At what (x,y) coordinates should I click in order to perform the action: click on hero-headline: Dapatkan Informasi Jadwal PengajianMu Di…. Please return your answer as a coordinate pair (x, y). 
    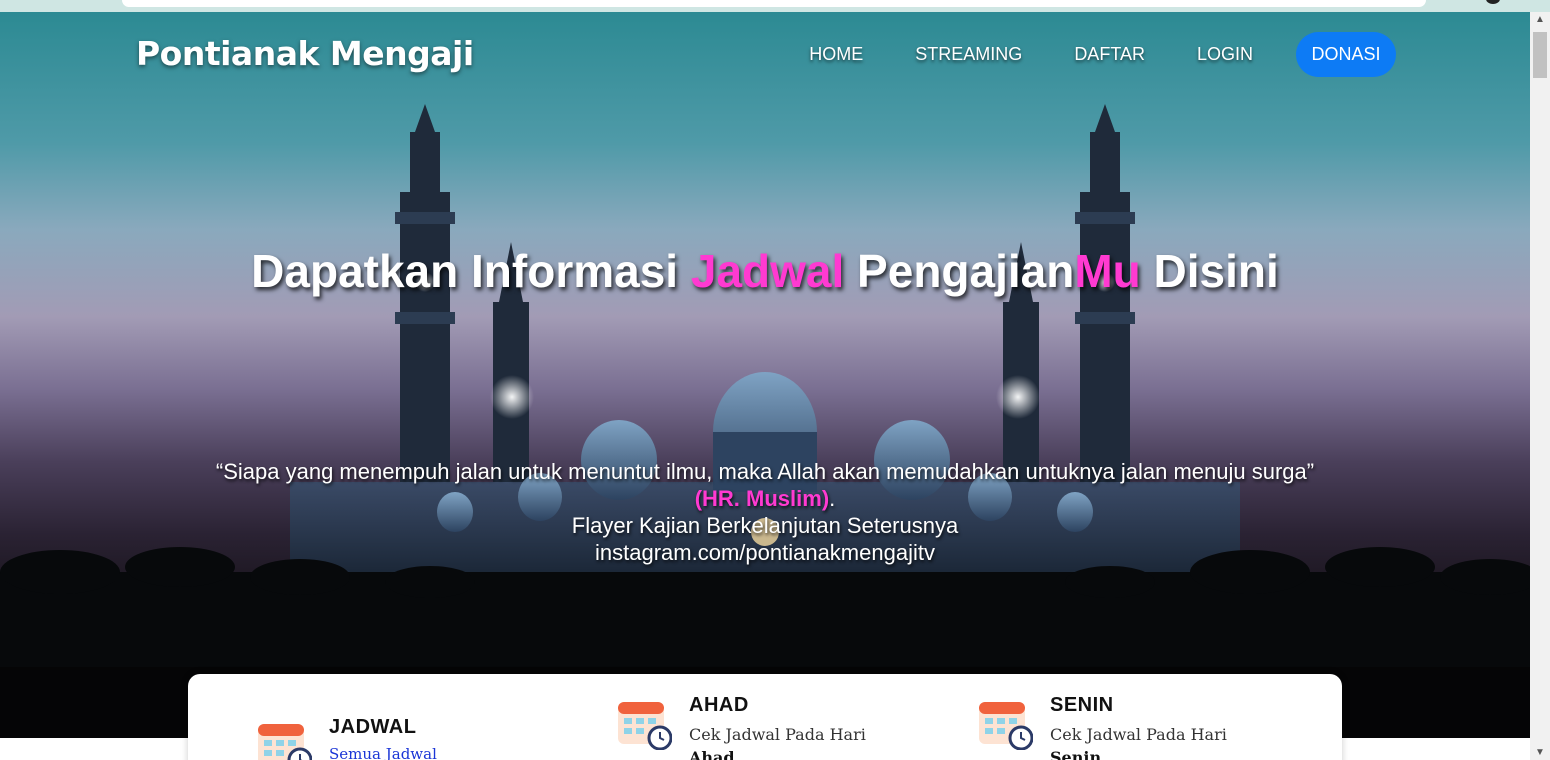
    Looking at the image, I should click on (765, 271).